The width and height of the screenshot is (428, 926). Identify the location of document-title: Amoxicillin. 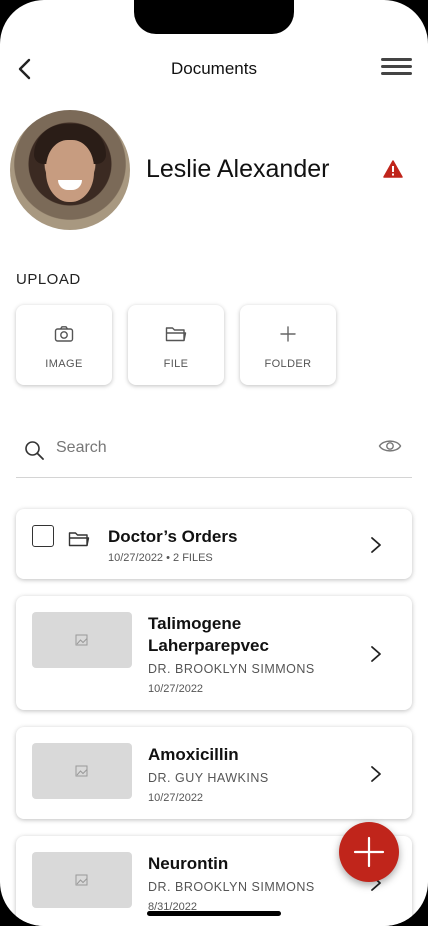
(193, 754).